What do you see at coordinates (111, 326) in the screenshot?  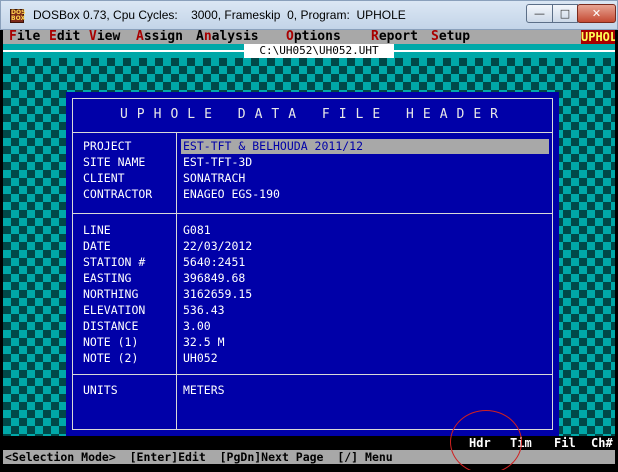 I see `field-label-distance: DISTANCE` at bounding box center [111, 326].